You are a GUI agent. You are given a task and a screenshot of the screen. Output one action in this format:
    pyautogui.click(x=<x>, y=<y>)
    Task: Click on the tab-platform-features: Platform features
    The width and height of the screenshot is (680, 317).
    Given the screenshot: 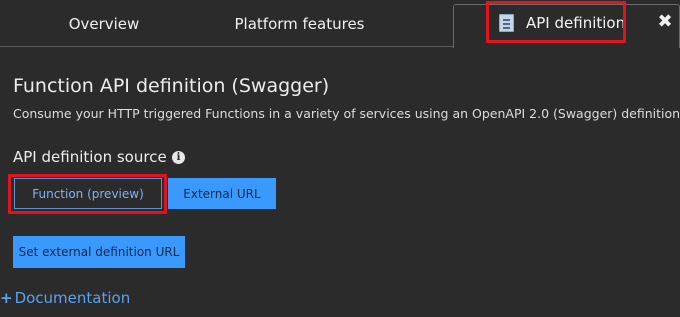 What is the action you would take?
    pyautogui.click(x=299, y=23)
    